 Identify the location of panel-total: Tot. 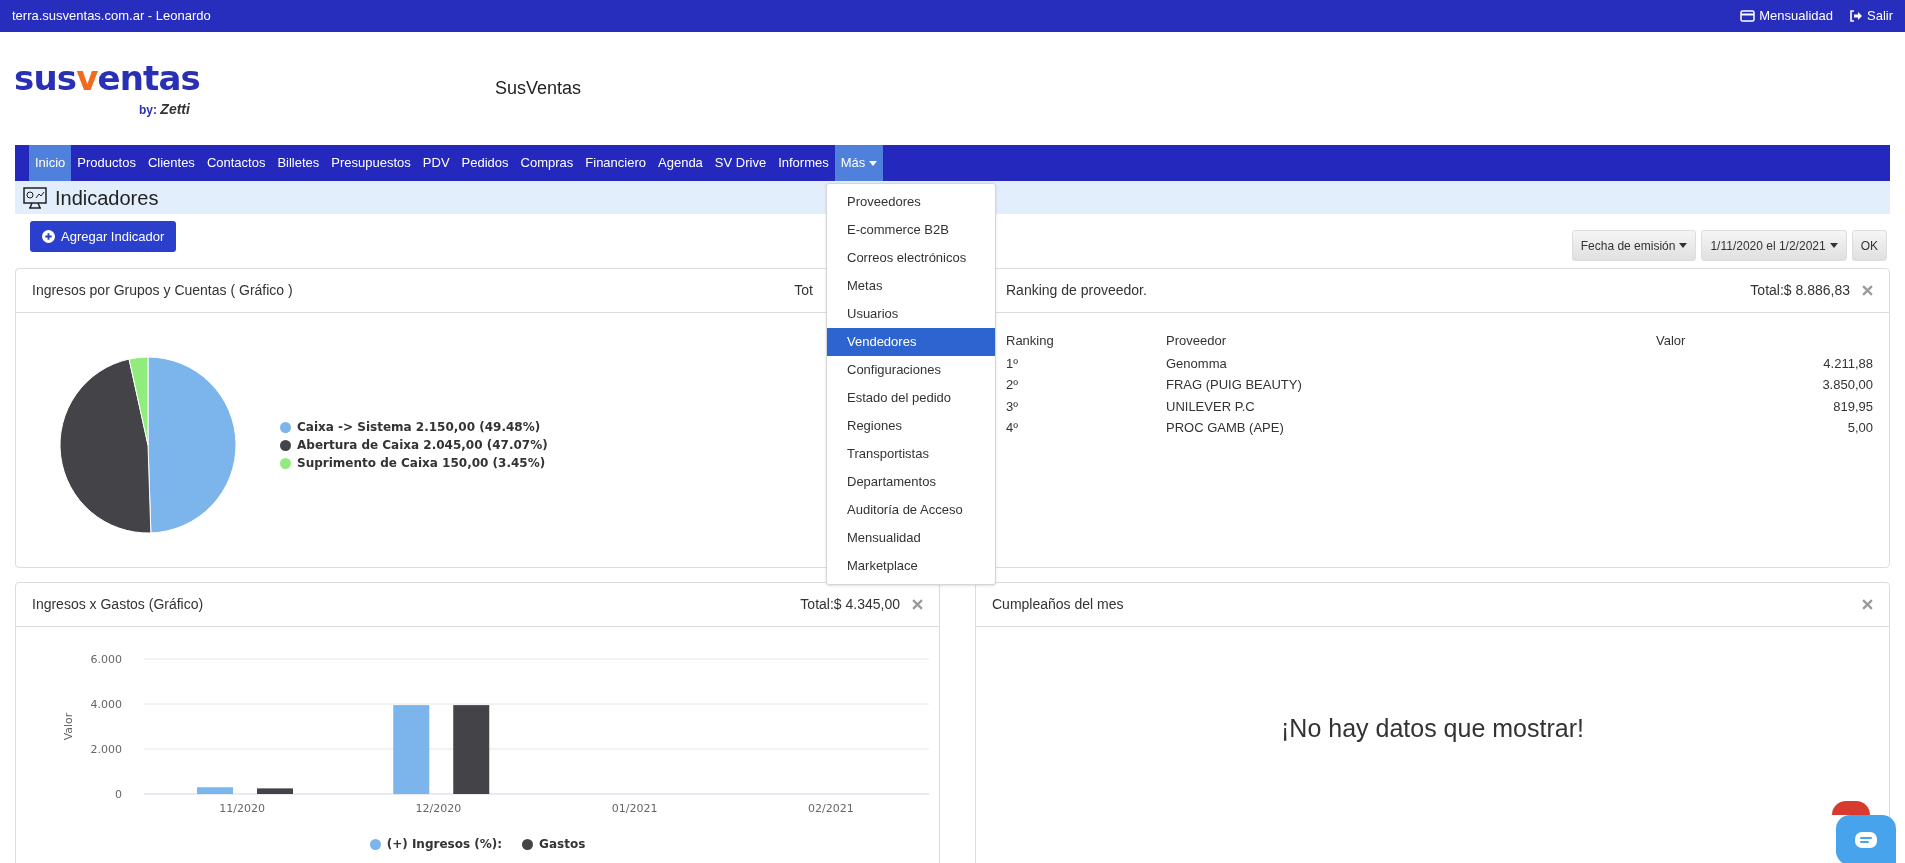
(803, 290).